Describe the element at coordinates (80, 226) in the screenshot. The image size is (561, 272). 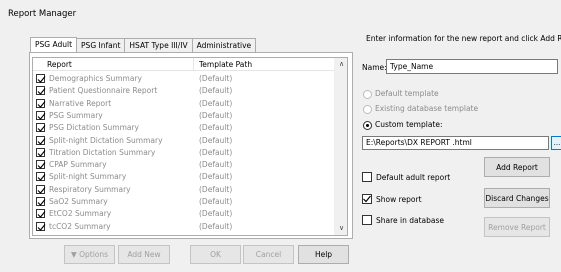
I see `row-report-name: tcCO2 Summary` at that location.